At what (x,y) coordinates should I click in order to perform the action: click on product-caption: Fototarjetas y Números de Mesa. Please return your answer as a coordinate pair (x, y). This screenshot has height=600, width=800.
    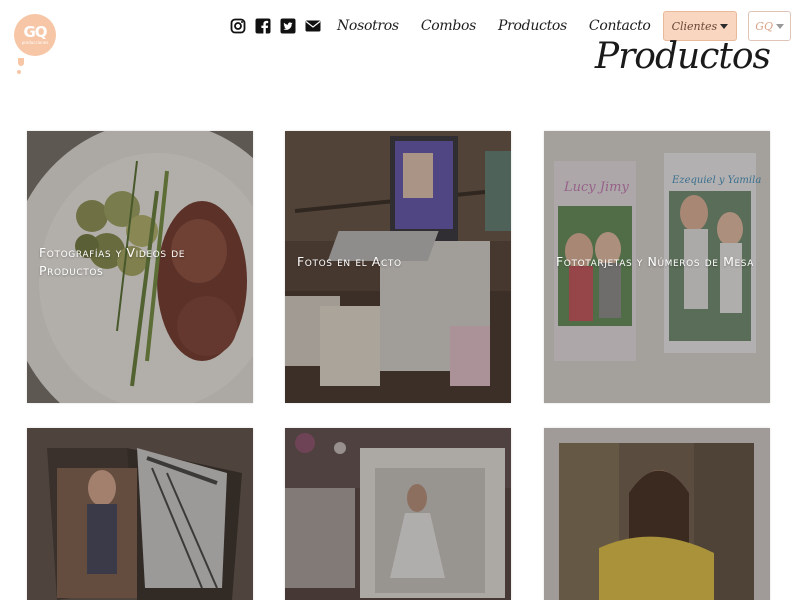
    Looking at the image, I should click on (655, 261).